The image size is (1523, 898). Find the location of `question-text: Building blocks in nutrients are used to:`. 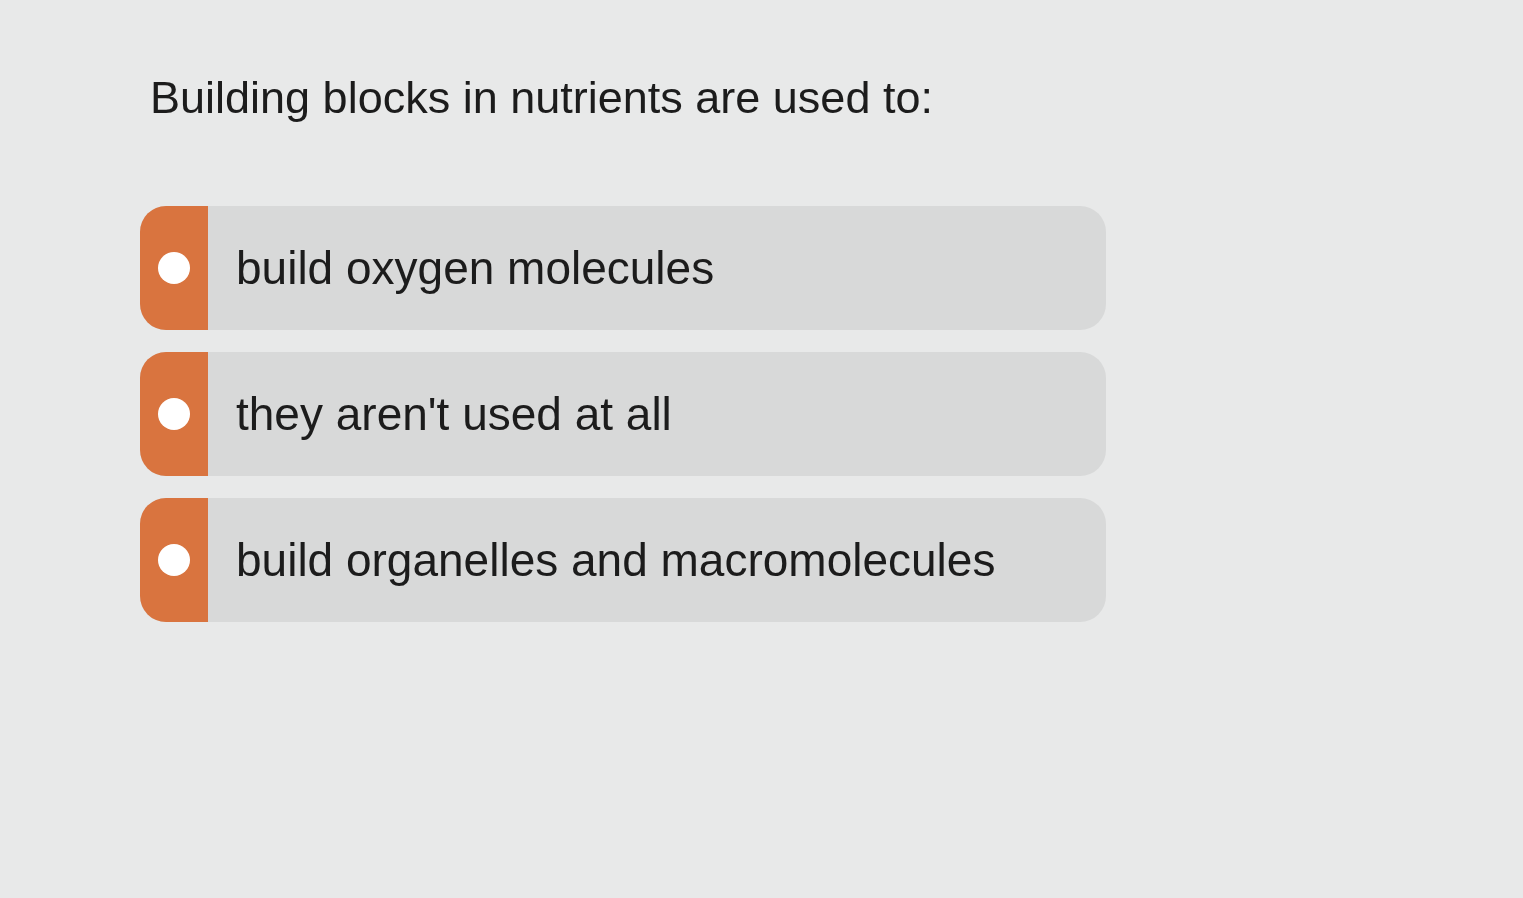

question-text: Building blocks in nutrients are used to: is located at coordinates (541, 98).